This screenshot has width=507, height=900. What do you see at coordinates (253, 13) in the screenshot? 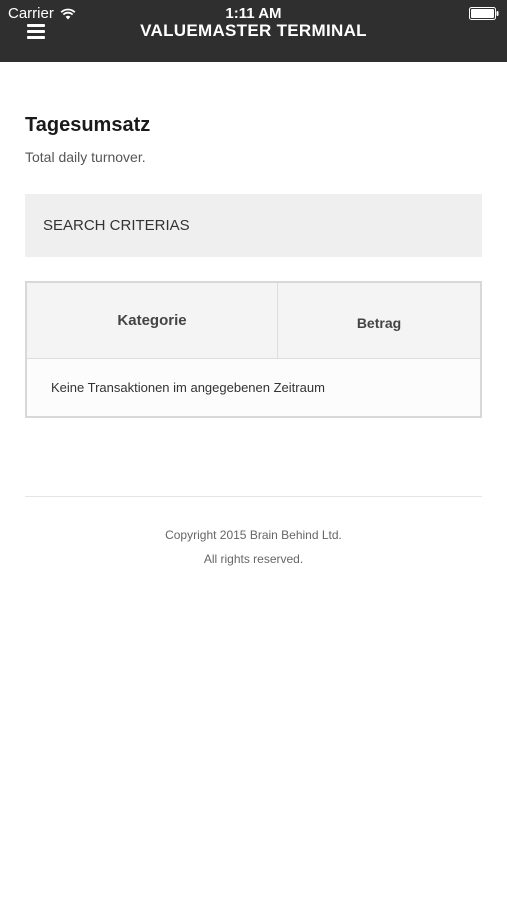
I see `status-bar-time: 1:11 AM` at bounding box center [253, 13].